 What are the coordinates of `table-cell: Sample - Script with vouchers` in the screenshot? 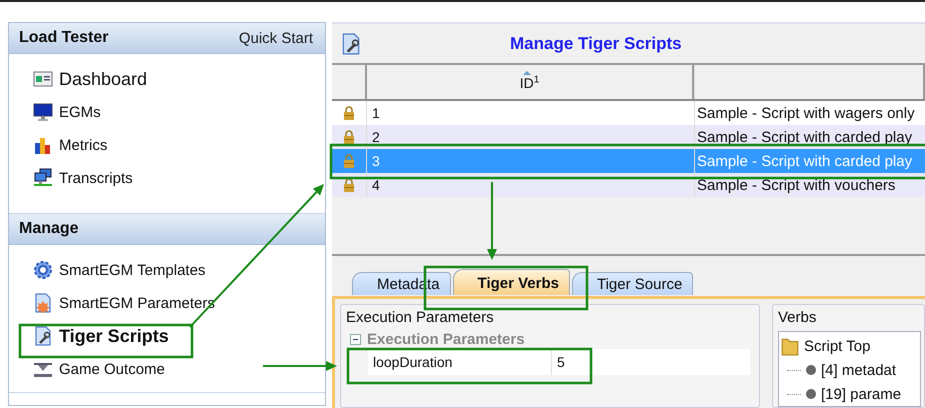 It's located at (809, 185).